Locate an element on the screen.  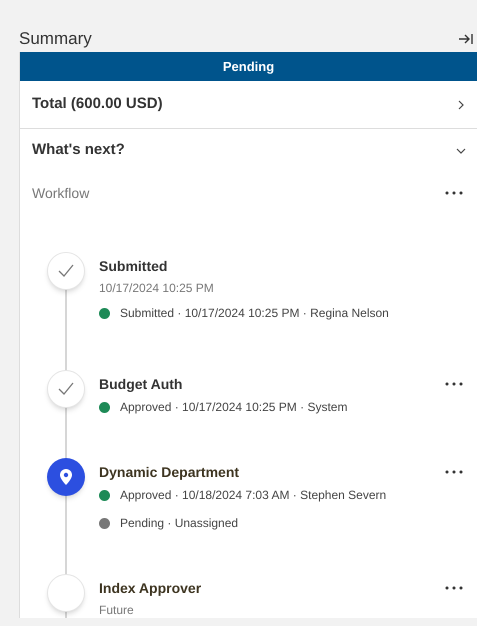
step-event-text: Pending · Unassigned is located at coordinates (179, 523).